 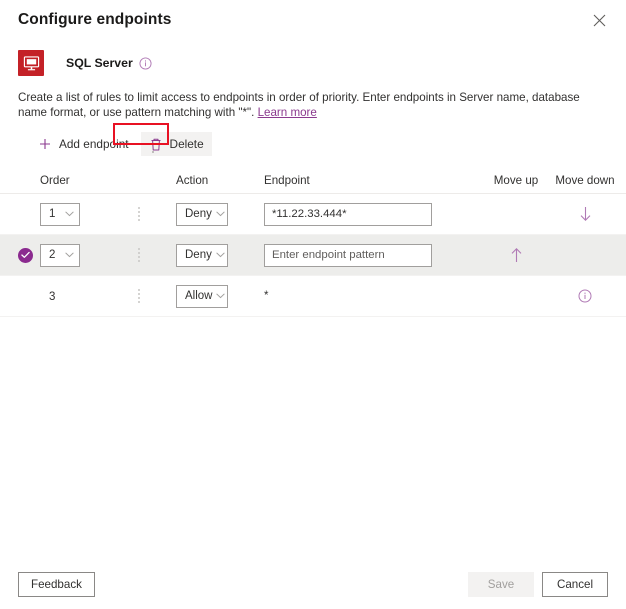 I want to click on add-endpoint-button: Add endpoint, so click(x=83, y=144).